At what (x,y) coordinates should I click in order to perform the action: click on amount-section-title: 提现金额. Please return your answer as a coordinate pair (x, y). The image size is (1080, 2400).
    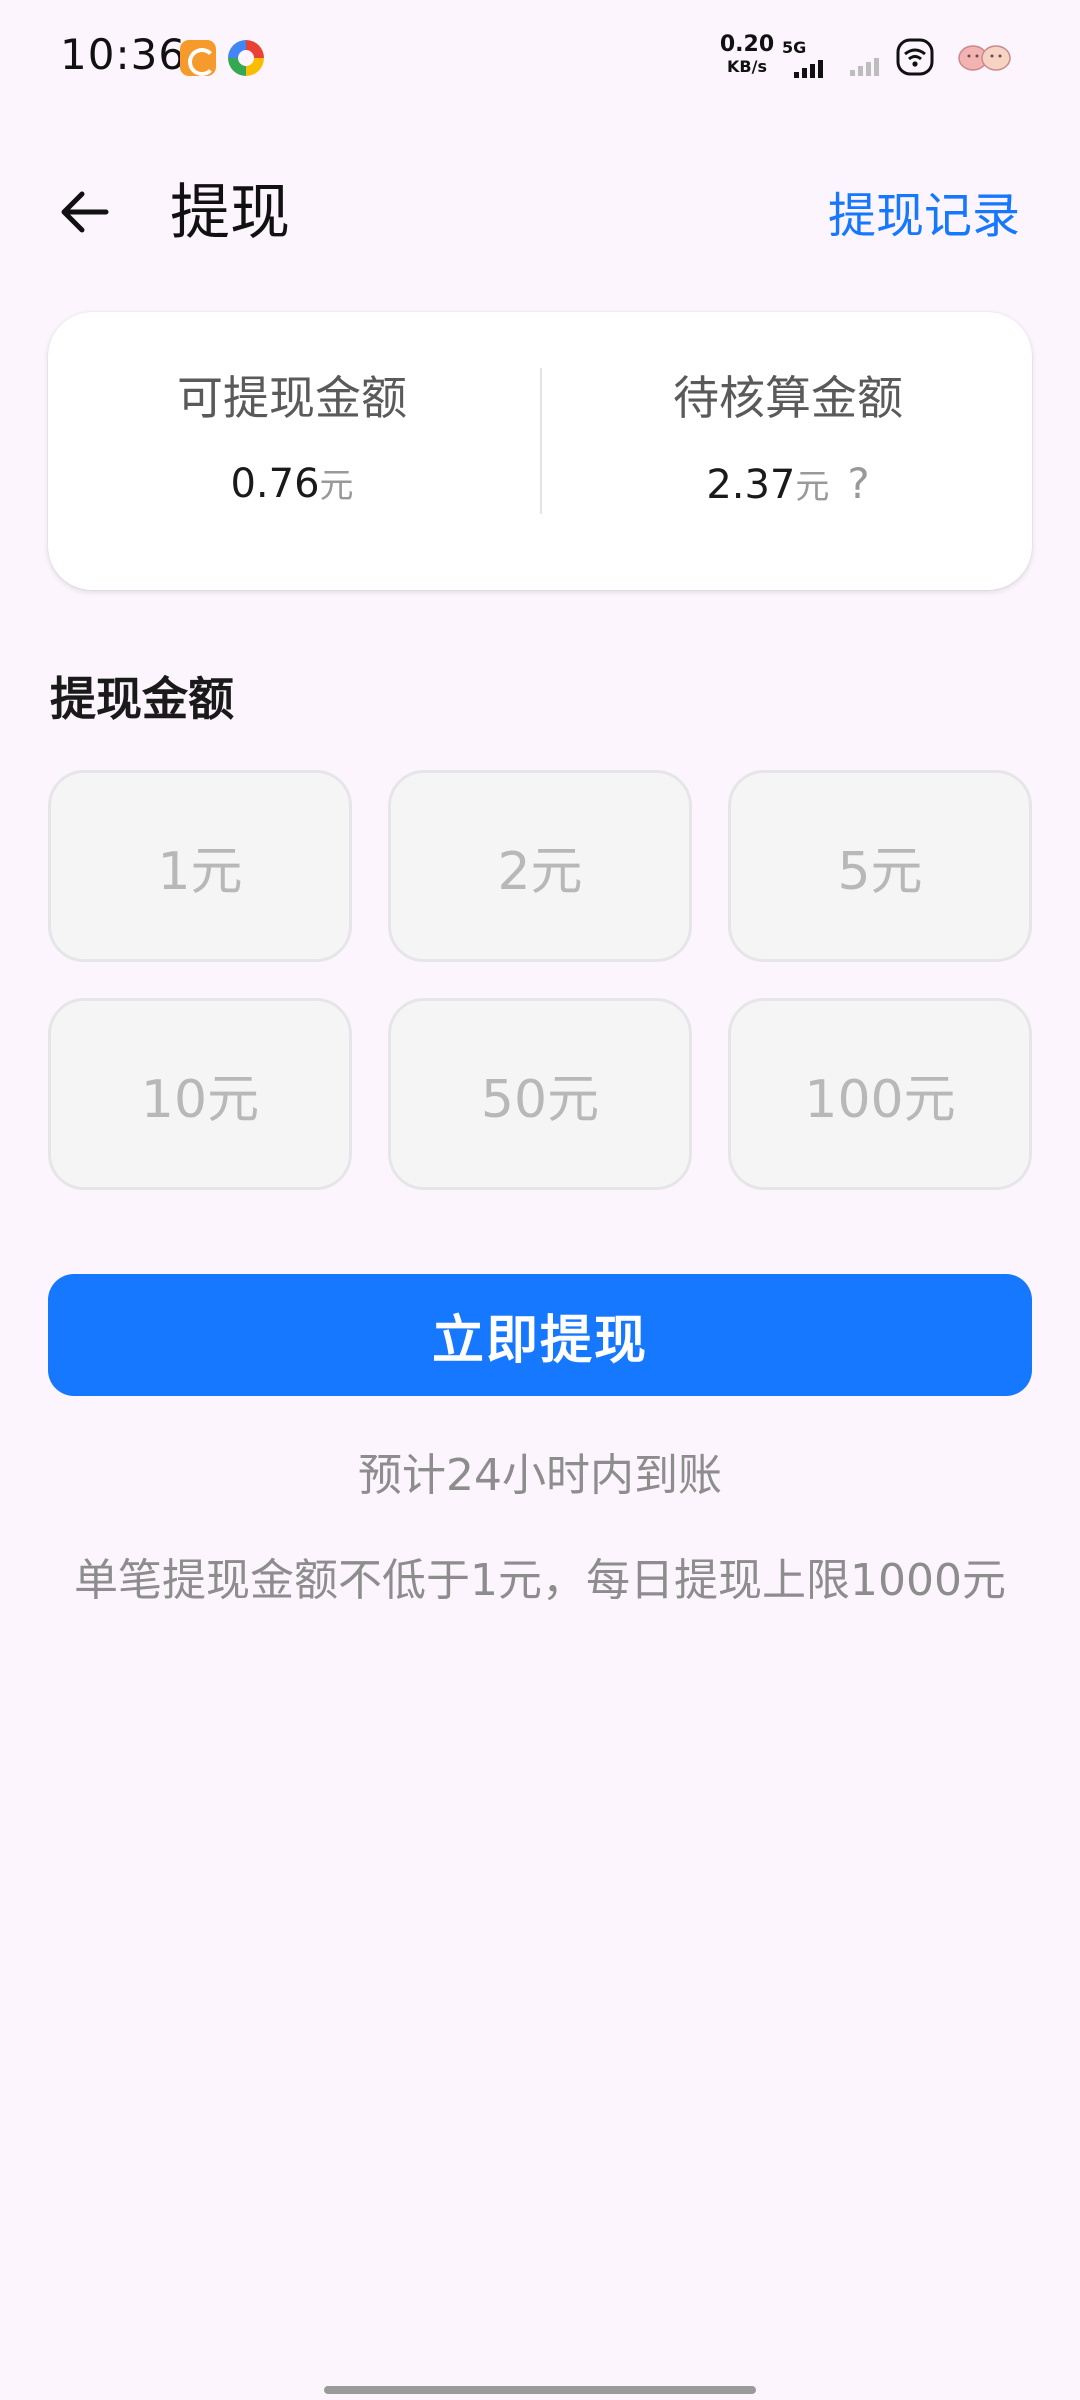
    Looking at the image, I should click on (142, 699).